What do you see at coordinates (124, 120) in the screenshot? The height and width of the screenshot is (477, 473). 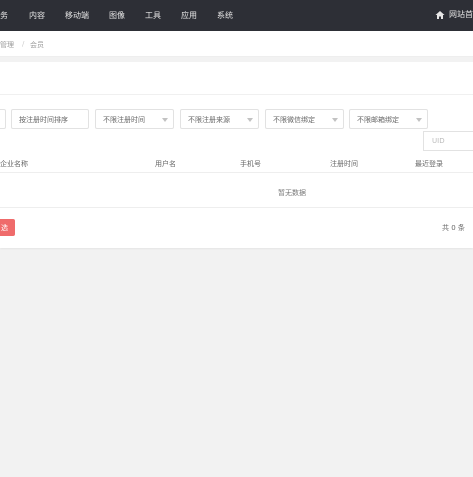 I see `reg-time-select-value: 不限注册时间` at bounding box center [124, 120].